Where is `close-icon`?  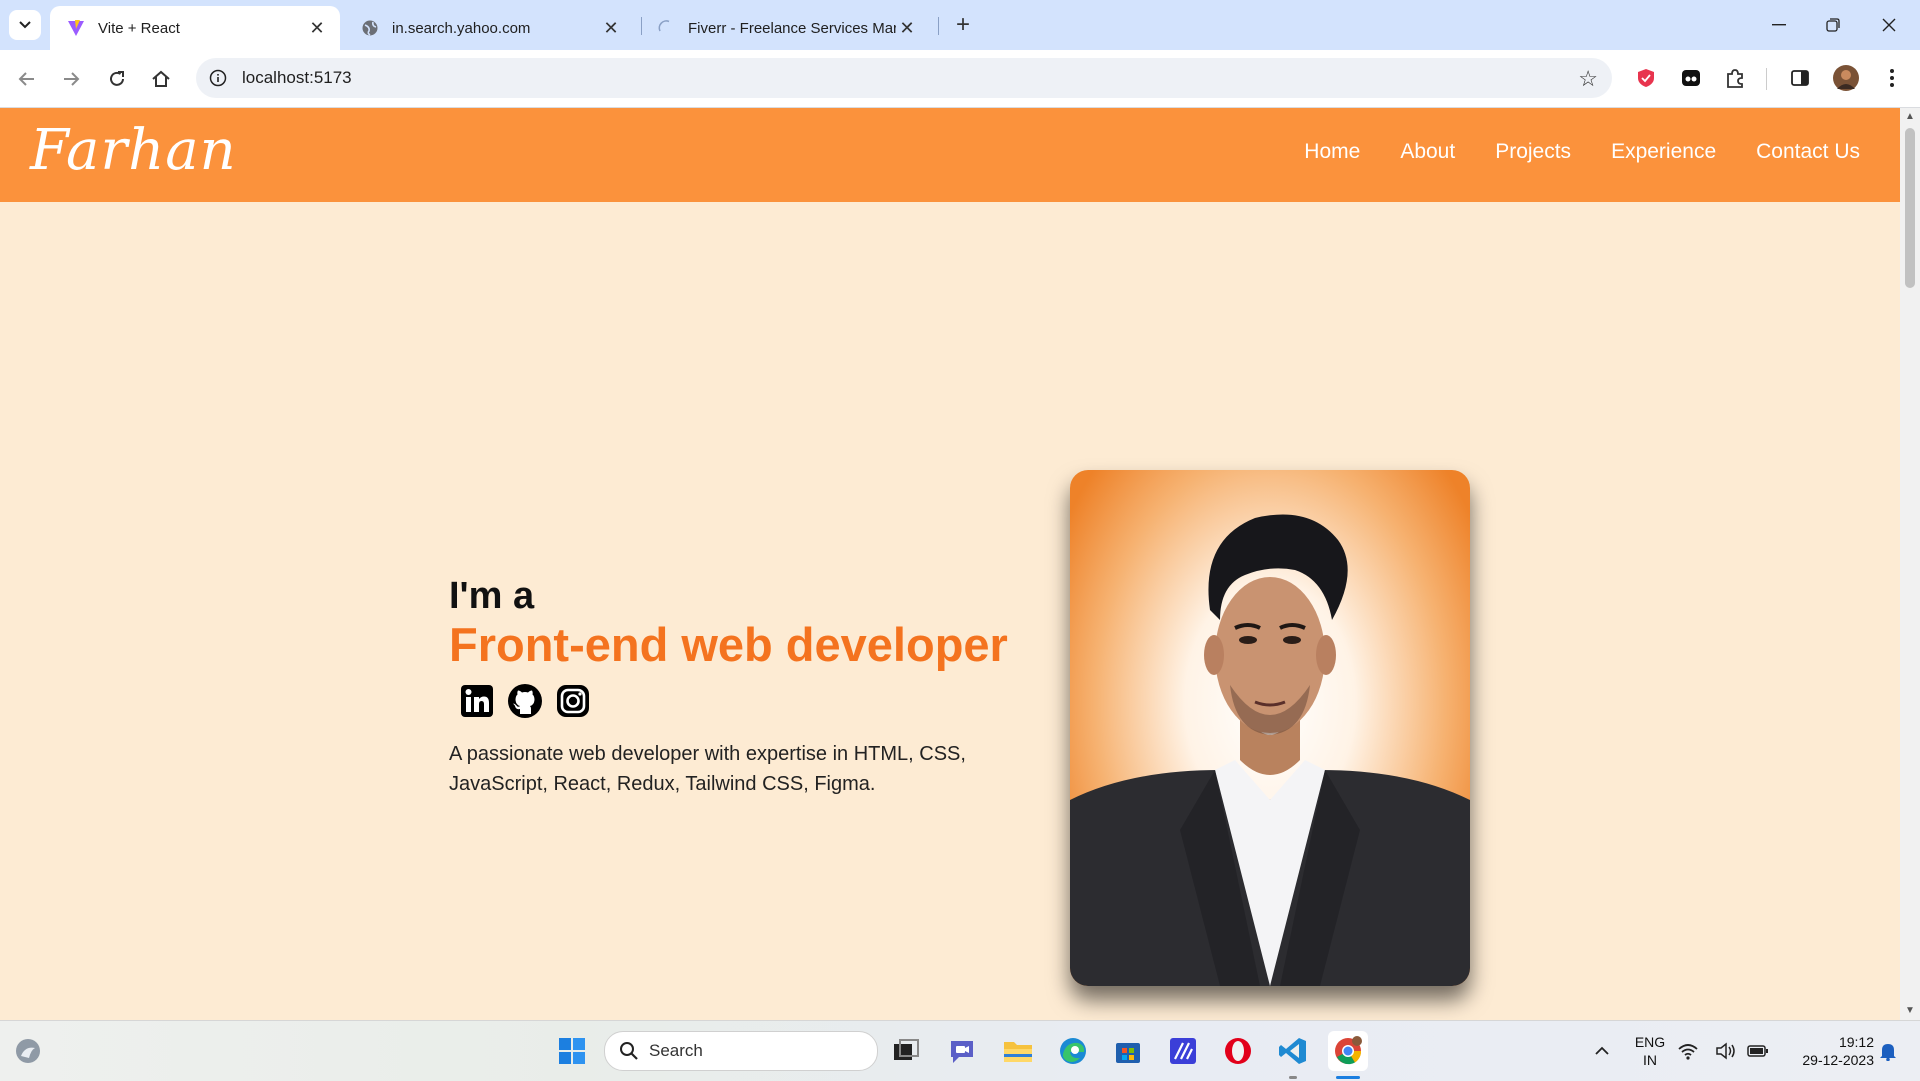 close-icon is located at coordinates (1889, 25).